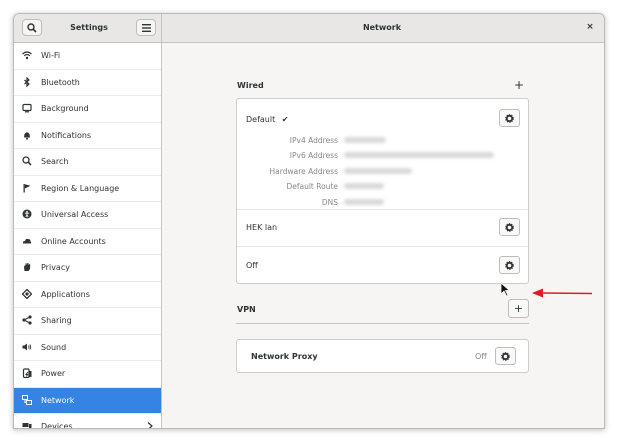 The image size is (619, 443). What do you see at coordinates (73, 241) in the screenshot?
I see `sidebar-item-label: Online Accounts` at bounding box center [73, 241].